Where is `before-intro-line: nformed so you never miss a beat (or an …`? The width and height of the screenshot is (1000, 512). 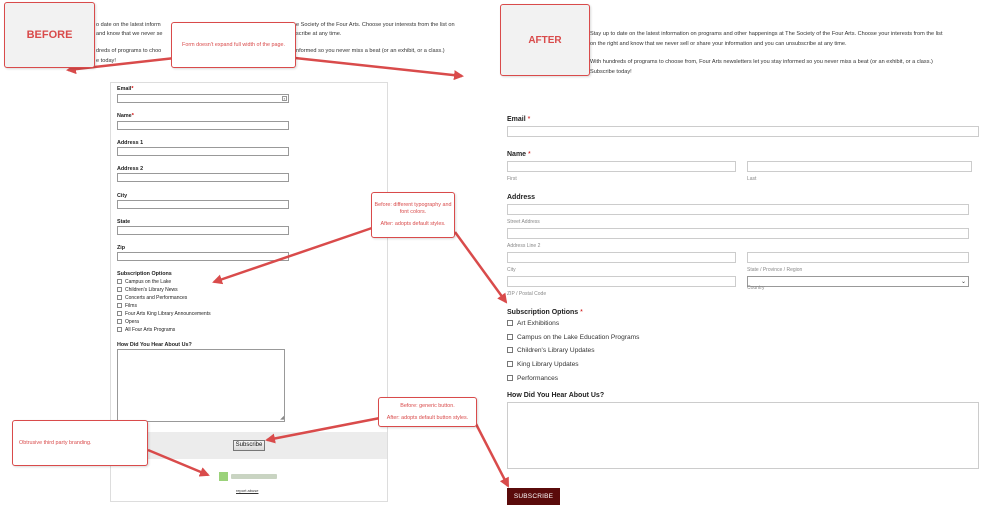 before-intro-line: nformed so you never miss a beat (or an … is located at coordinates (370, 51).